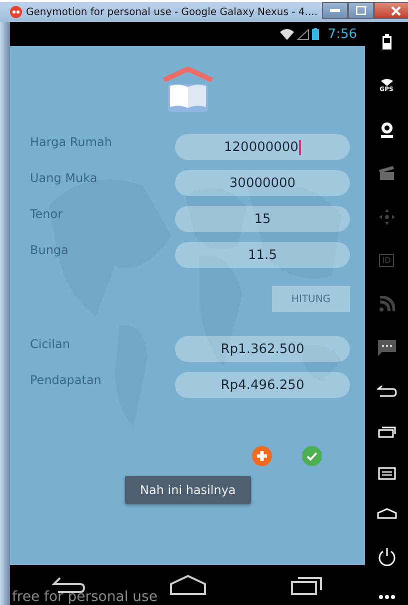 The image size is (408, 605). What do you see at coordinates (49, 249) in the screenshot?
I see `field-label: Bunga` at bounding box center [49, 249].